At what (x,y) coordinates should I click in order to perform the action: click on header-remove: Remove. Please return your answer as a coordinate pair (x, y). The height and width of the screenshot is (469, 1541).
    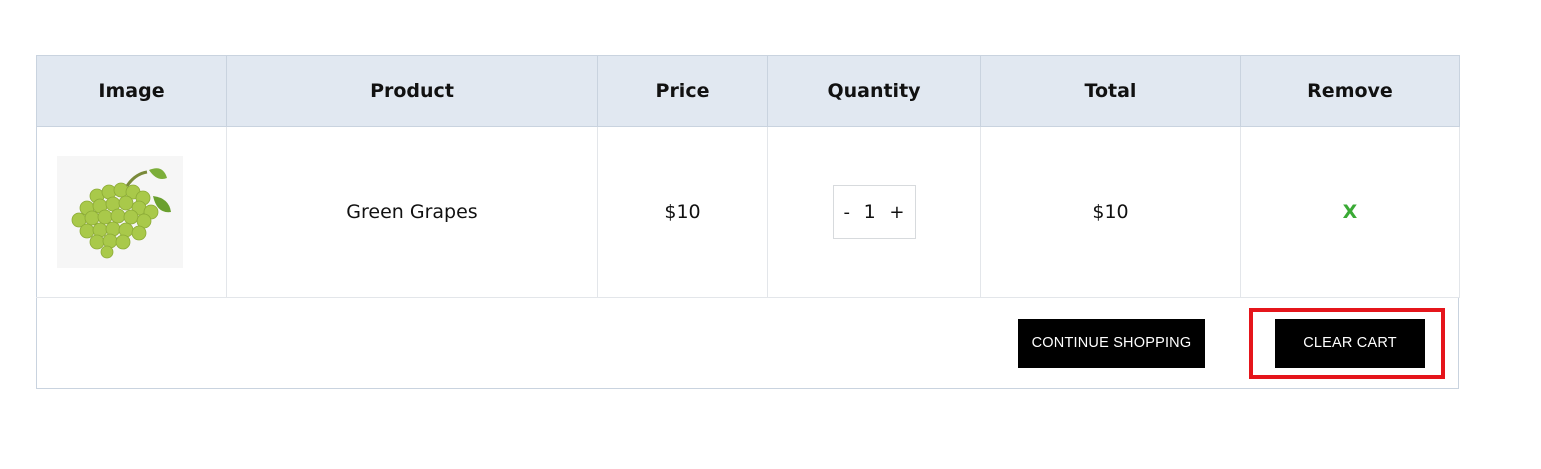
    Looking at the image, I should click on (1350, 91).